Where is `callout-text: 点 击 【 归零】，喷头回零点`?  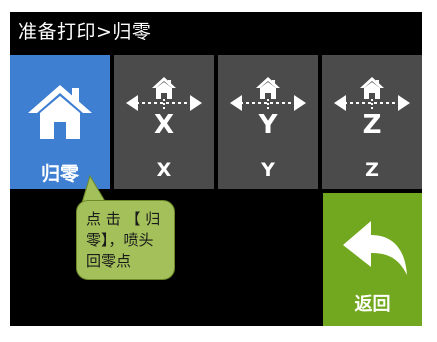 callout-text: 点 击 【 归零】，喷头回零点 is located at coordinates (123, 240).